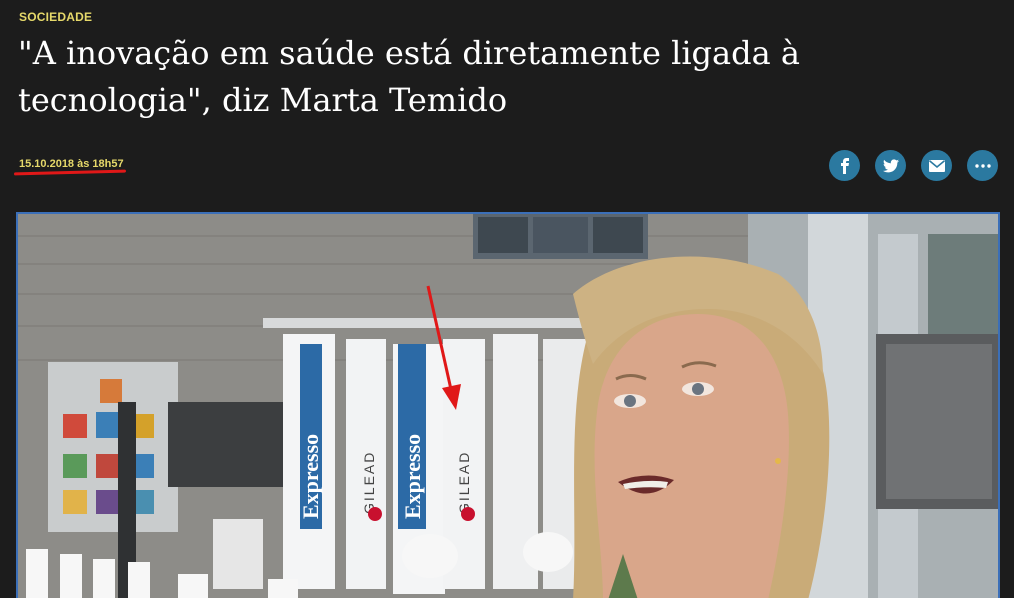  Describe the element at coordinates (70, 172) in the screenshot. I see `annotation-underline` at that location.